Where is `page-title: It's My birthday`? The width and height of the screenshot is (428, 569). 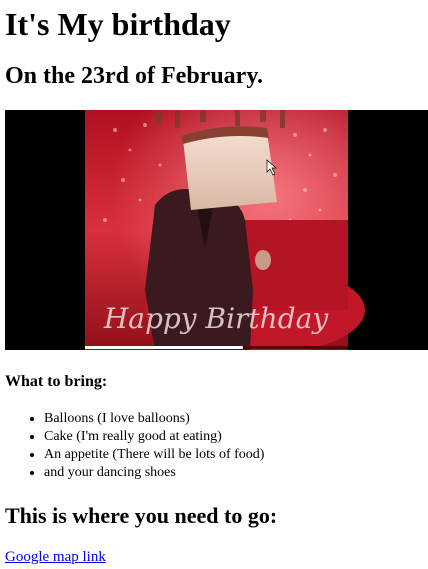 page-title: It's My birthday is located at coordinates (118, 24).